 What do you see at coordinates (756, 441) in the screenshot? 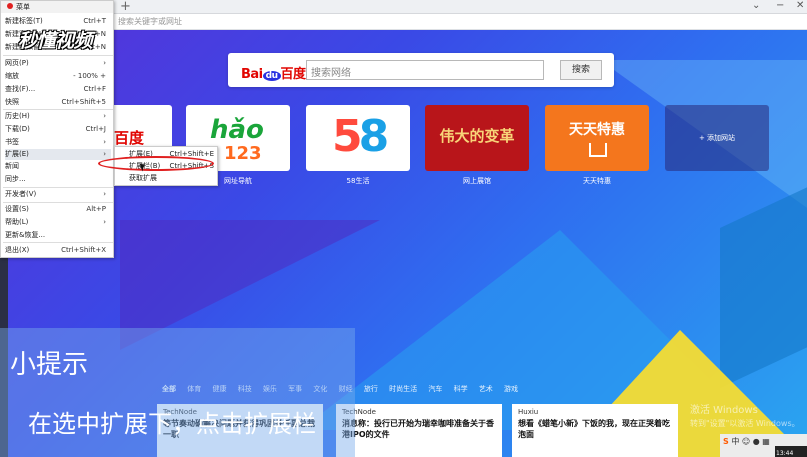
I see `mic-icon: ●` at bounding box center [756, 441].